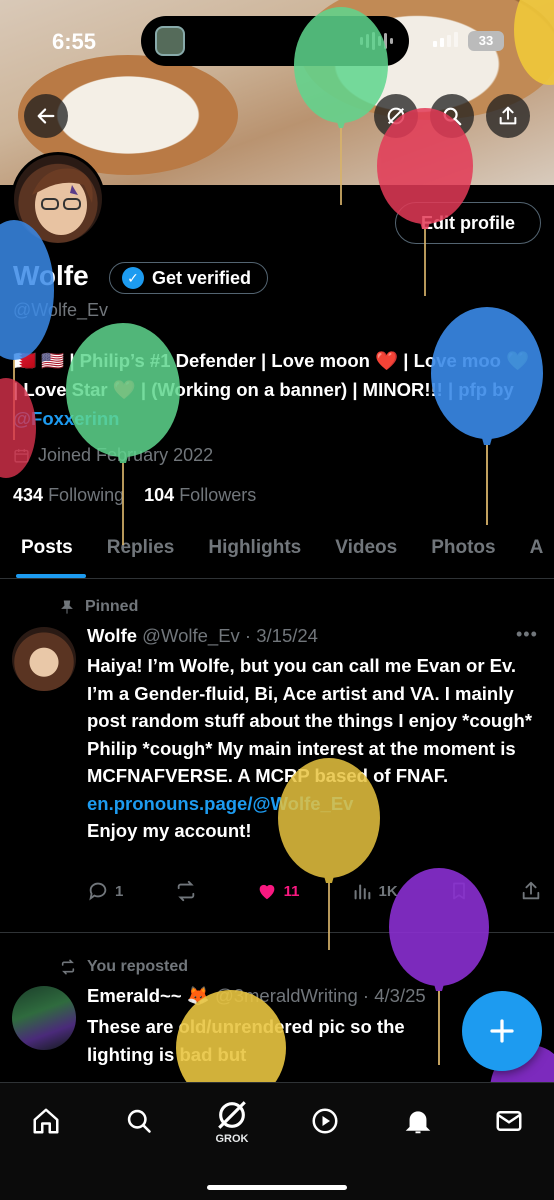 This screenshot has height=1200, width=554. I want to click on post-author-name: Emerald~~ 🦊, so click(148, 995).